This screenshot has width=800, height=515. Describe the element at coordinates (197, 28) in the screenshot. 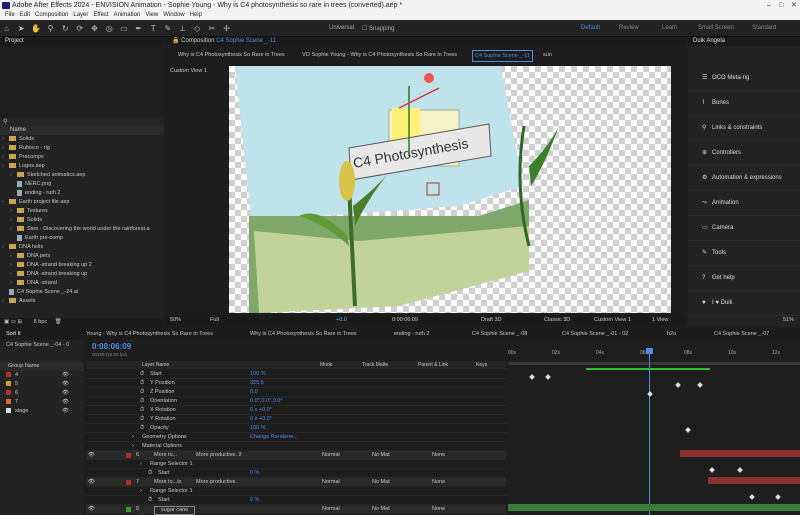

I see `eraser-tool-icon: ◇` at that location.